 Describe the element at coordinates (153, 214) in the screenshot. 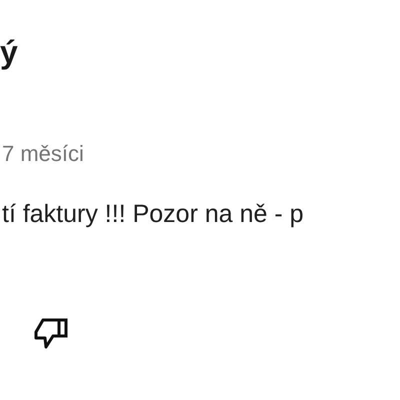

I see `review-text: tí faktury !!! Pozor na ně - p` at that location.